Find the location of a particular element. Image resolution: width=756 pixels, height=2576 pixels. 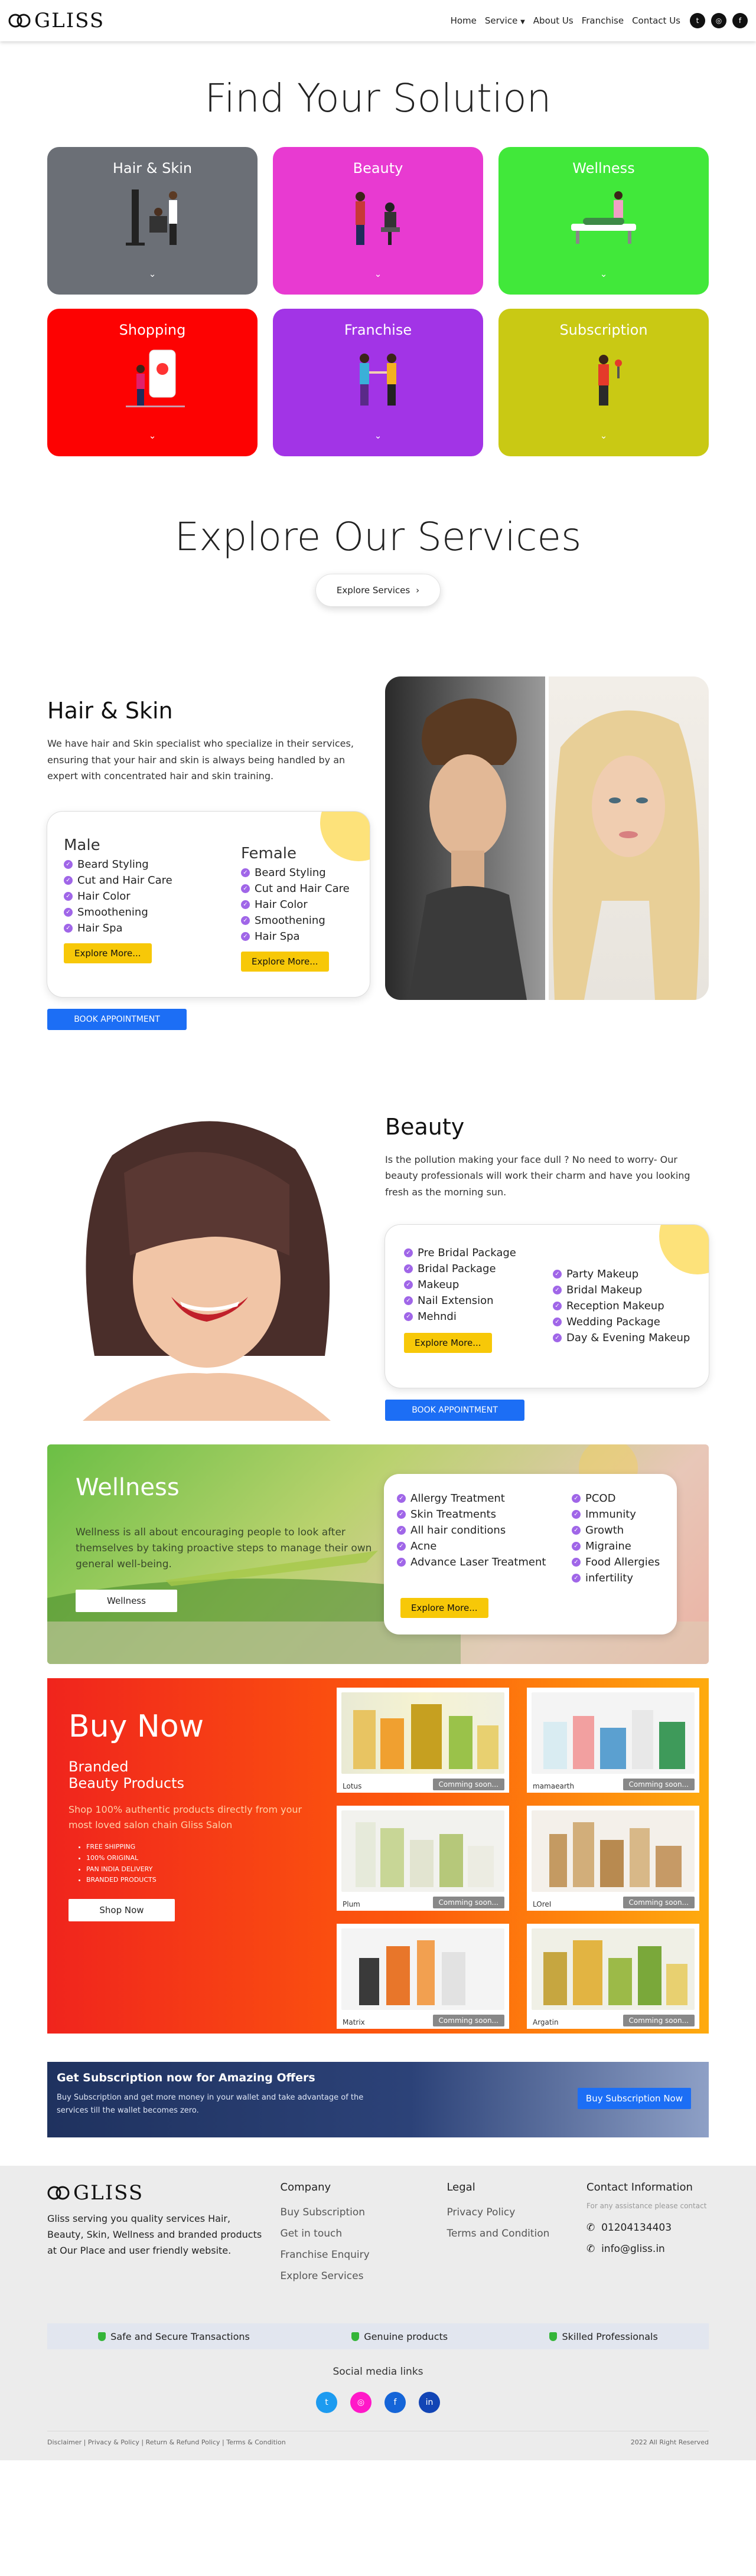

card-title: Wellness is located at coordinates (603, 168).